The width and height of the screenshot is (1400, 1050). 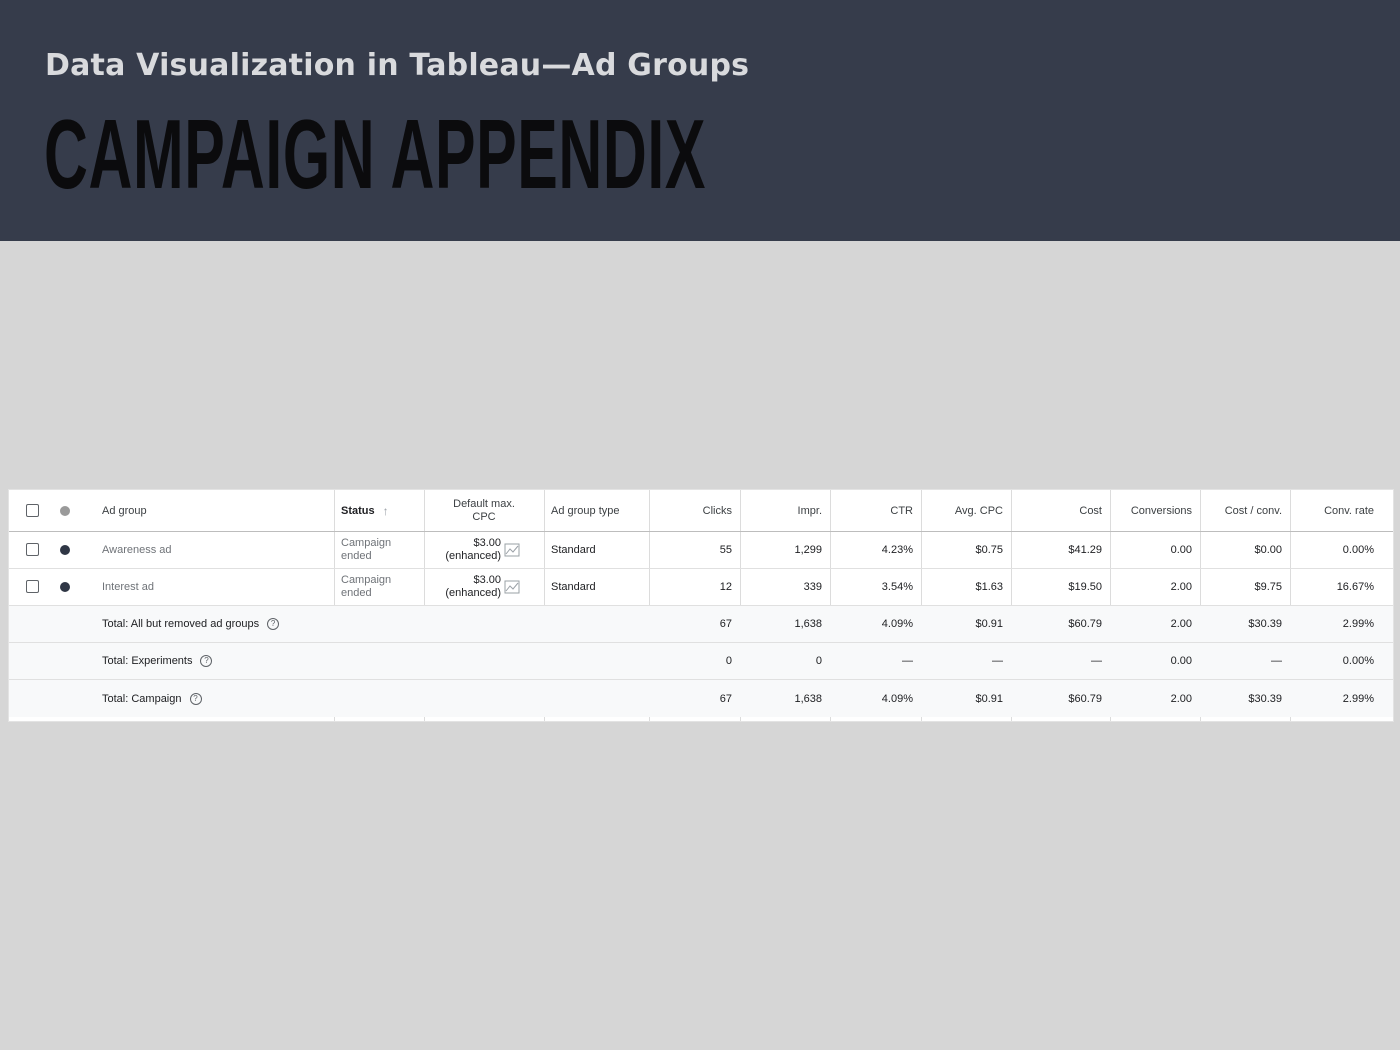 I want to click on ctr-cell: 4.23%, so click(x=897, y=550).